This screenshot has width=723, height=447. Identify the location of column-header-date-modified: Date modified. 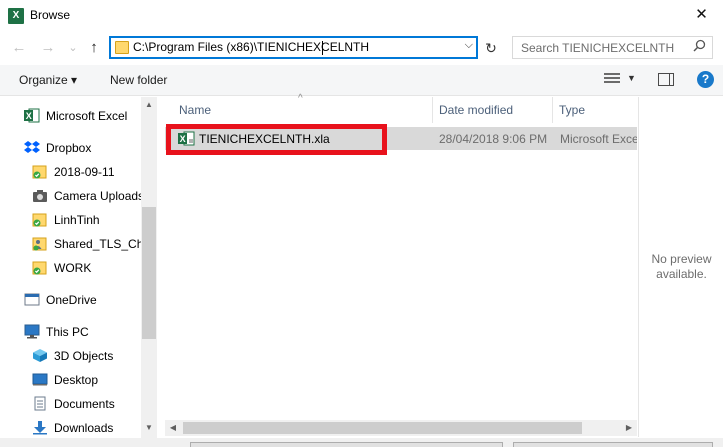
(492, 110).